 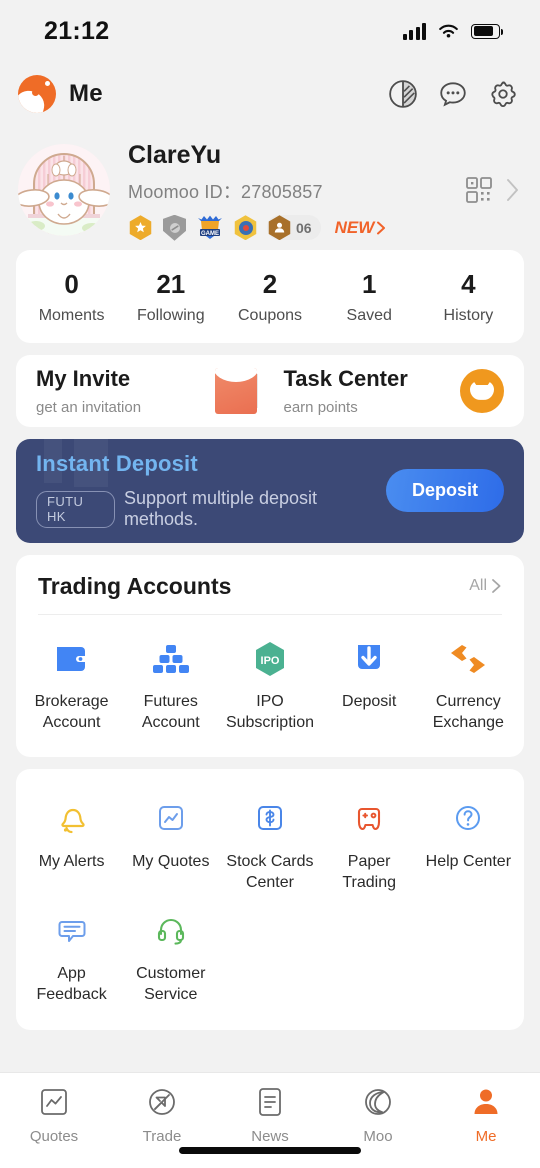 What do you see at coordinates (171, 284) in the screenshot?
I see `stat-value: 21` at bounding box center [171, 284].